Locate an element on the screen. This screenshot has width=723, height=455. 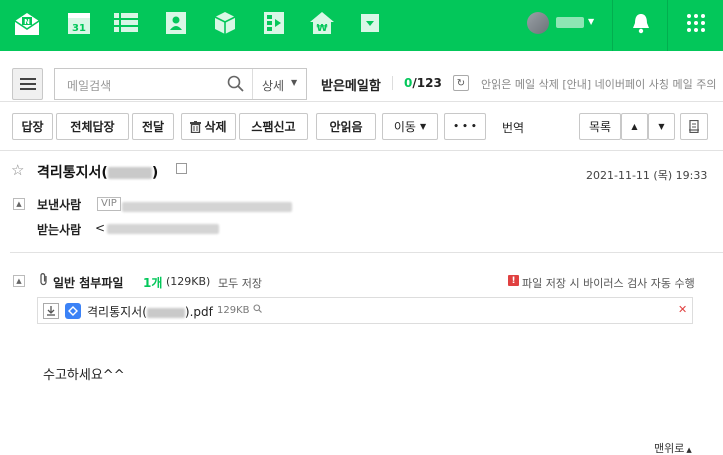
search-input: 메일검색 is located at coordinates (89, 85).